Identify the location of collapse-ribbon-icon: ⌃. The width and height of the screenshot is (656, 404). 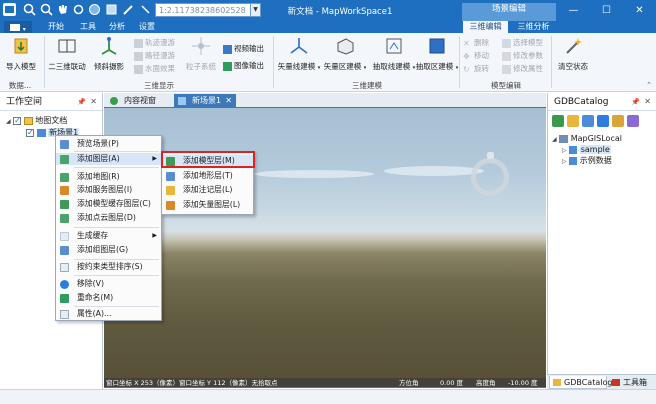
(649, 85).